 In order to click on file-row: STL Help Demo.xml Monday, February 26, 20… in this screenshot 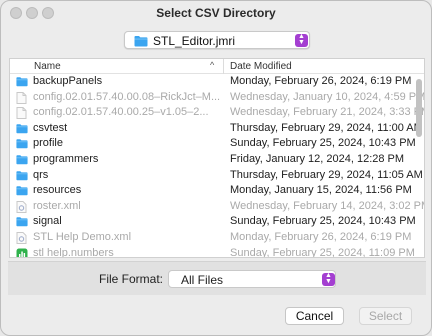, I will do `click(217, 238)`.